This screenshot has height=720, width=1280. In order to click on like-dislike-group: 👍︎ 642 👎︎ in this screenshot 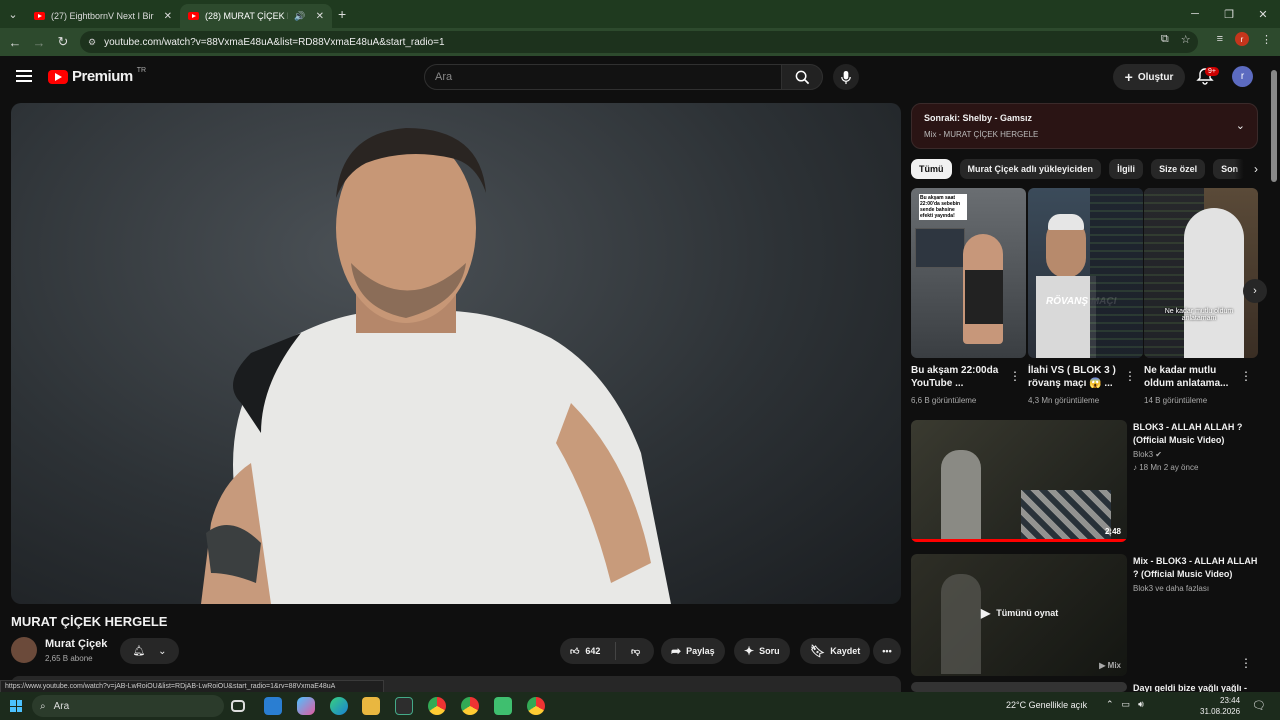, I will do `click(607, 651)`.